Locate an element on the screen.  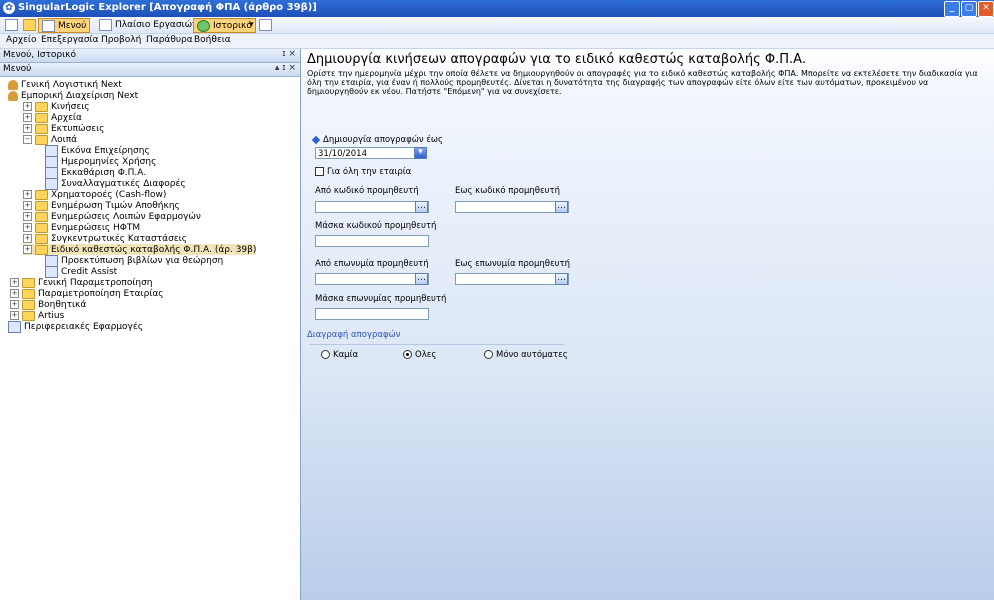
credit-assist-icon is located at coordinates (51, 271).